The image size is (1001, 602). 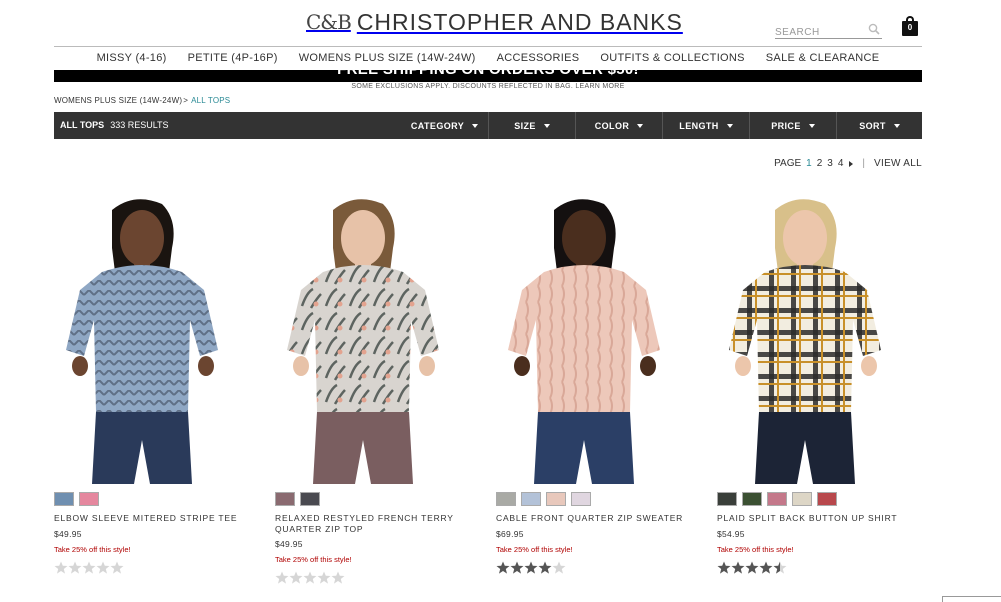 I want to click on promo-banner: FREE SHIPPING ON ORDERS OVER $50!, so click(x=488, y=76).